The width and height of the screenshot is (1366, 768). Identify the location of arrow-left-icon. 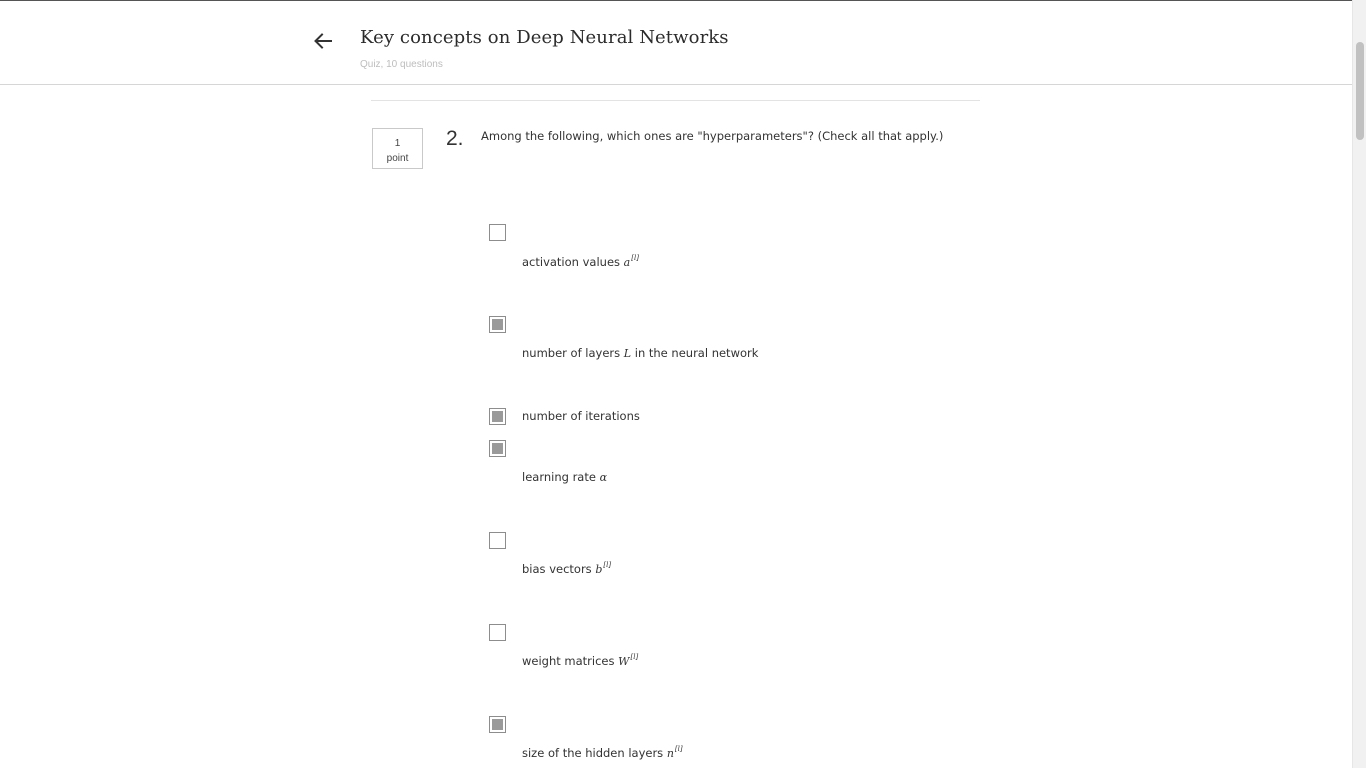
(323, 41).